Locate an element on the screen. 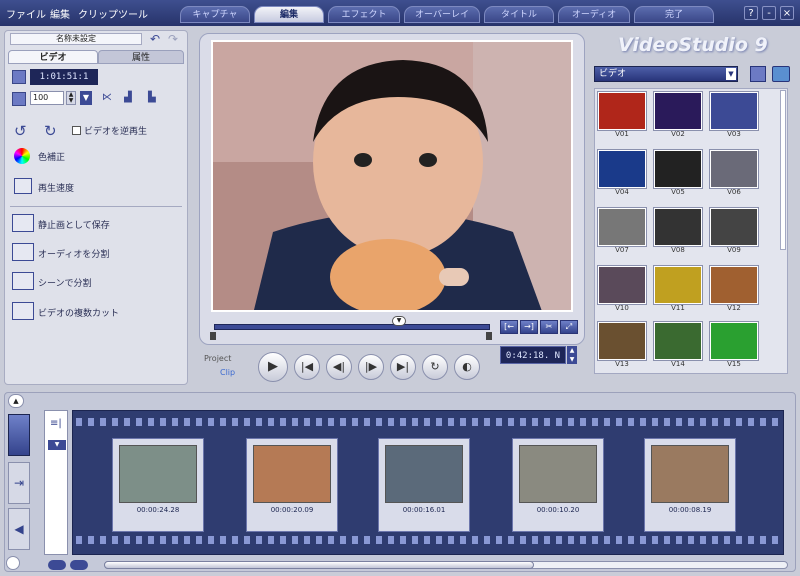 This screenshot has height=576, width=800. tab-effect: エフェクト is located at coordinates (364, 14).